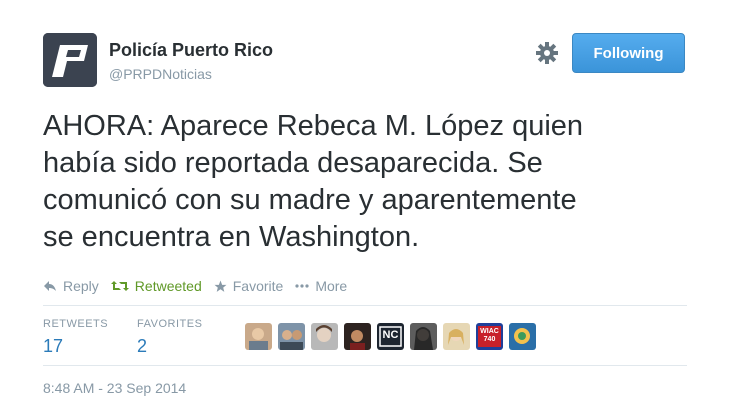 The image size is (730, 400). I want to click on tweet-actions: Reply Retweeted Favorite More, so click(201, 286).